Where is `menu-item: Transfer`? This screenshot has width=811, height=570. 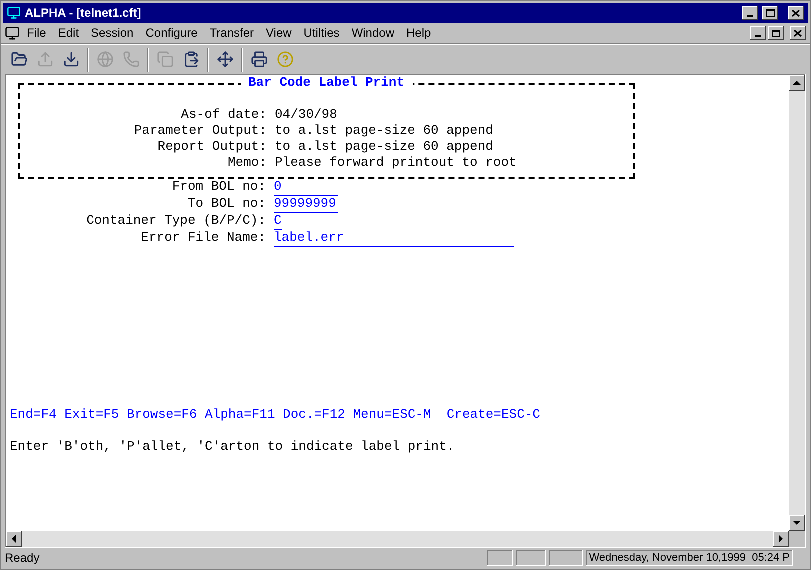
menu-item: Transfer is located at coordinates (231, 33).